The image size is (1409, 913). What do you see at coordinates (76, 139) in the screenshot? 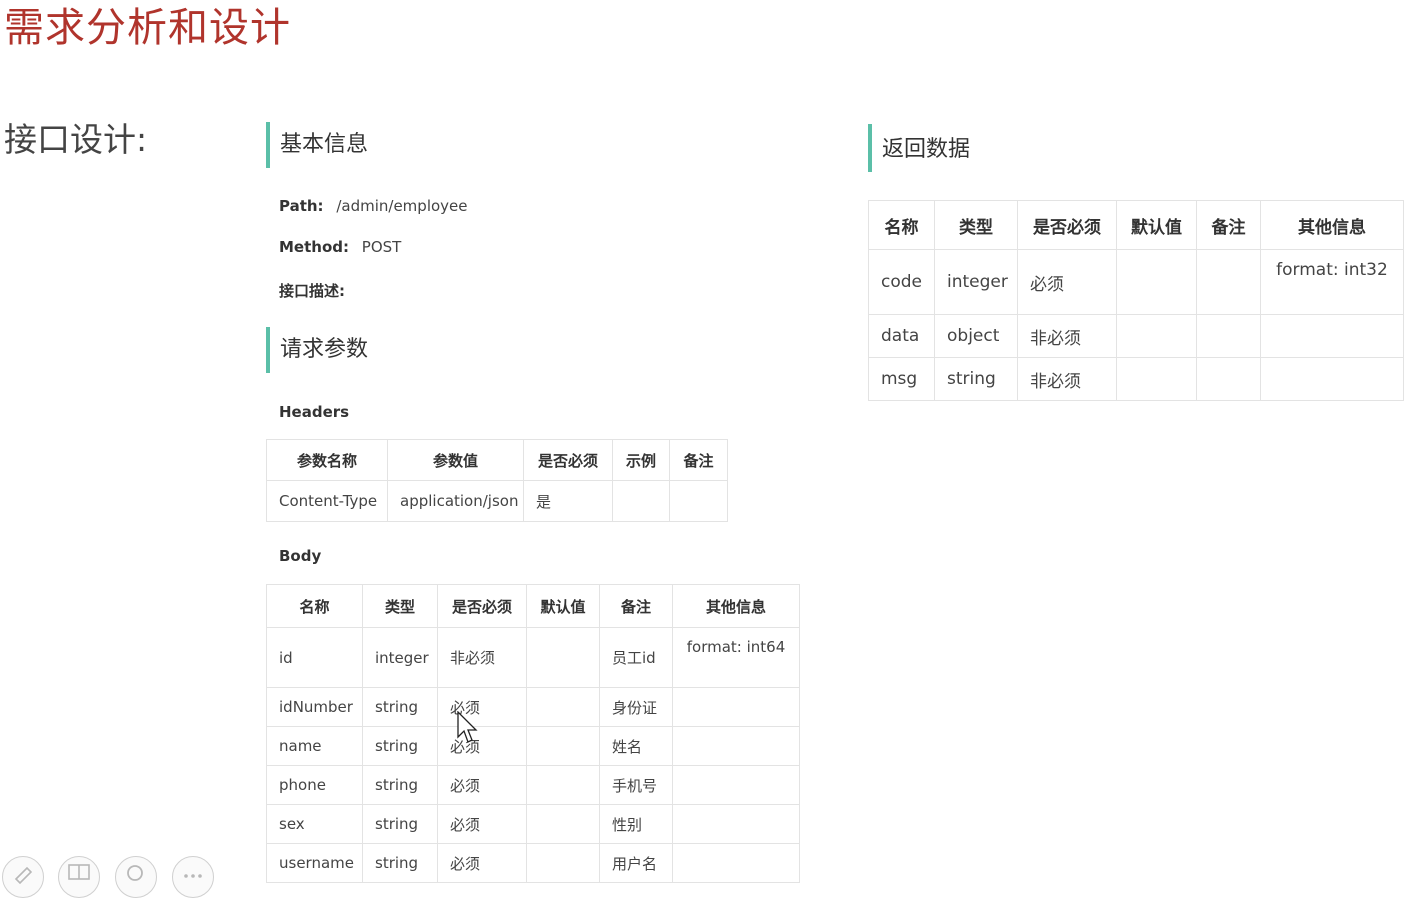
I see `interface-design-heading: 接口设计:` at bounding box center [76, 139].